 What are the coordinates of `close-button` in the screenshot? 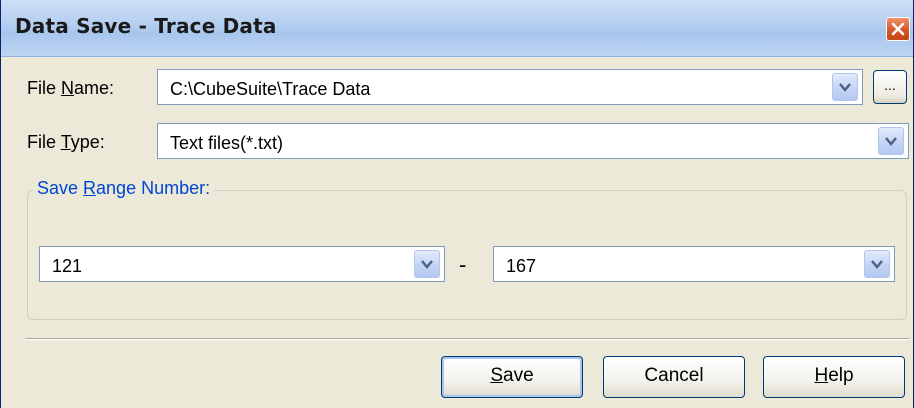 It's located at (898, 29).